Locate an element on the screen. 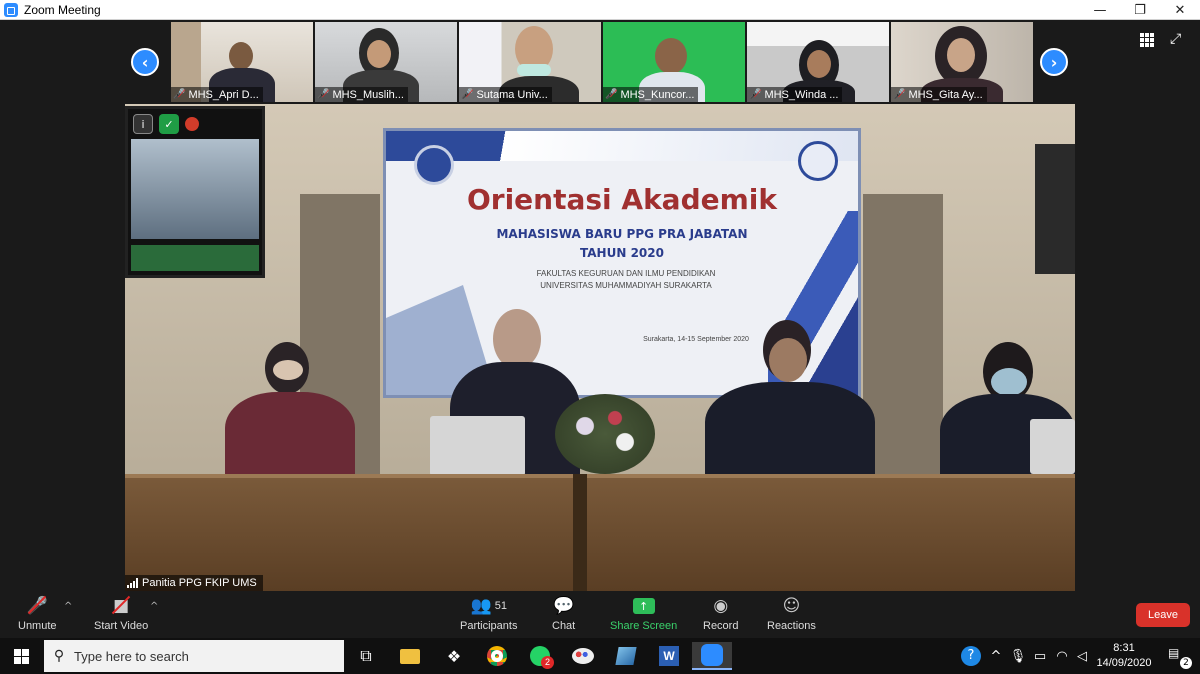 The width and height of the screenshot is (1200, 674). zoom-app-icon is located at coordinates (11, 9).